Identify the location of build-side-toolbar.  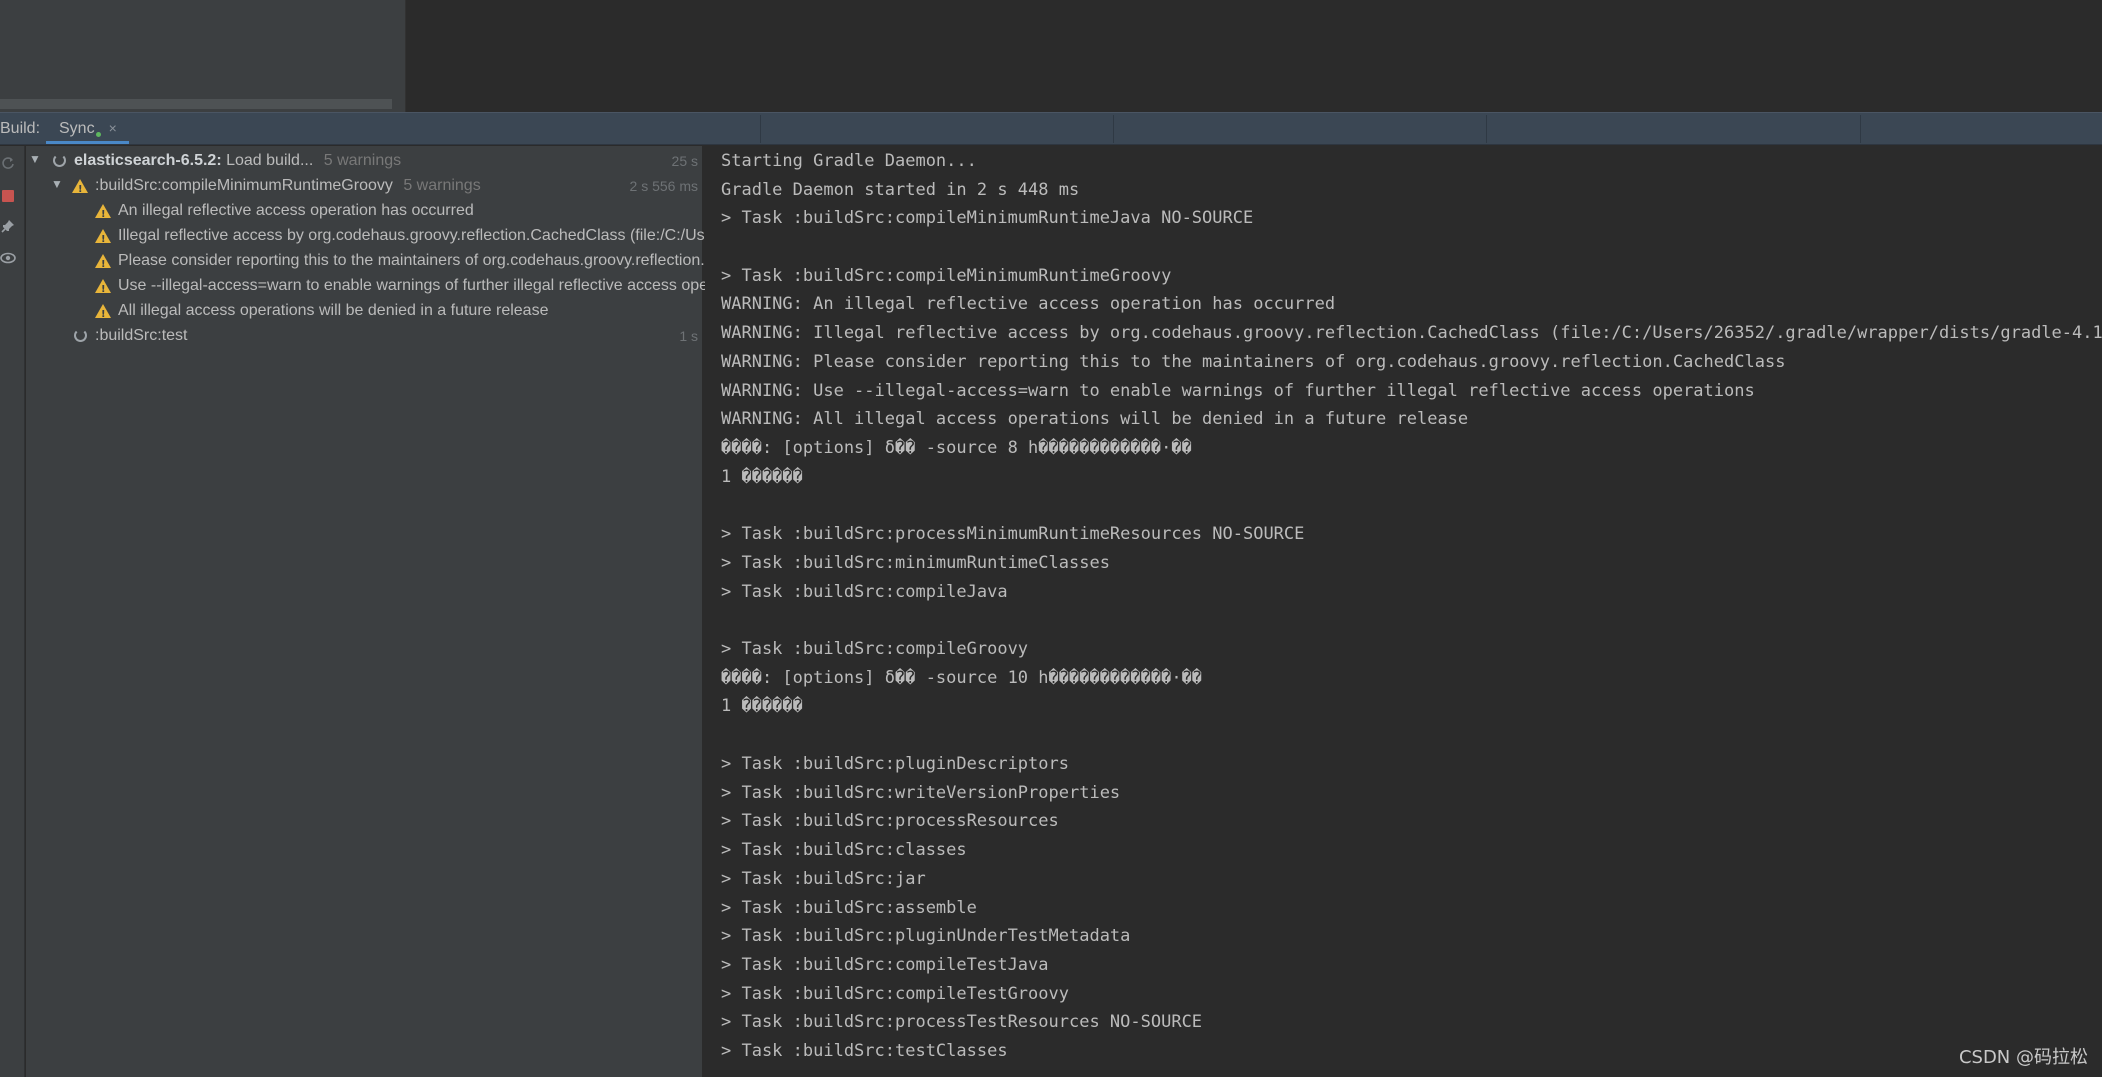
(12, 611).